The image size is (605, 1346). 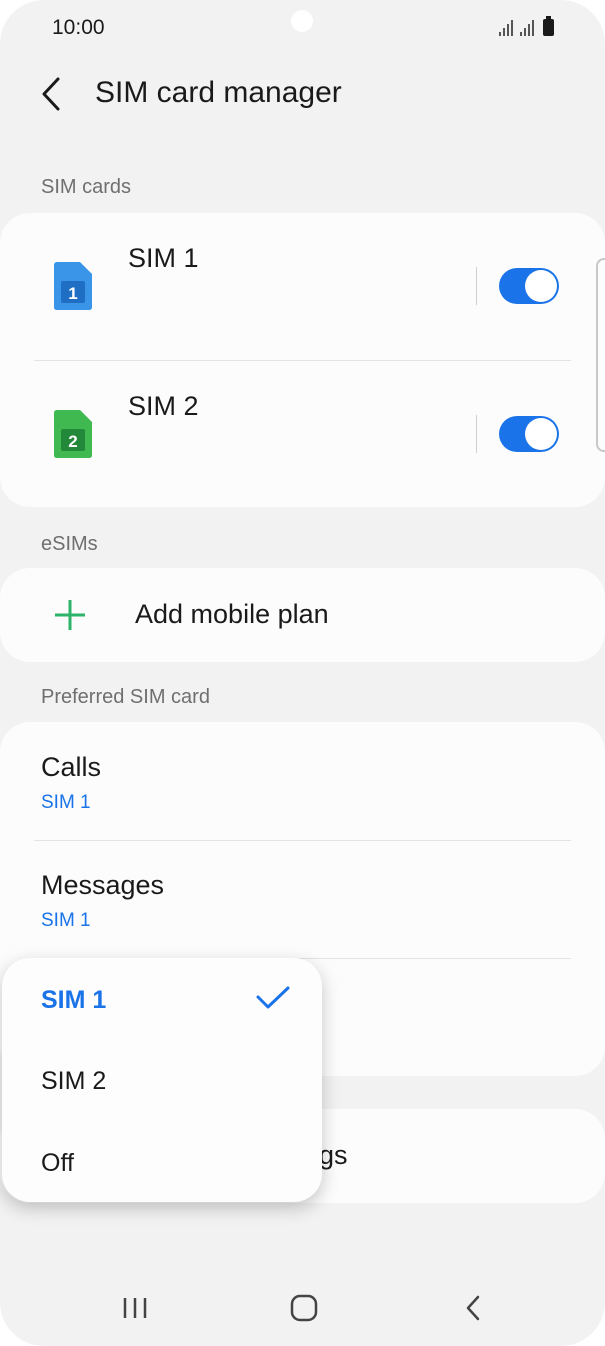 I want to click on scroll-indicator, so click(x=600, y=355).